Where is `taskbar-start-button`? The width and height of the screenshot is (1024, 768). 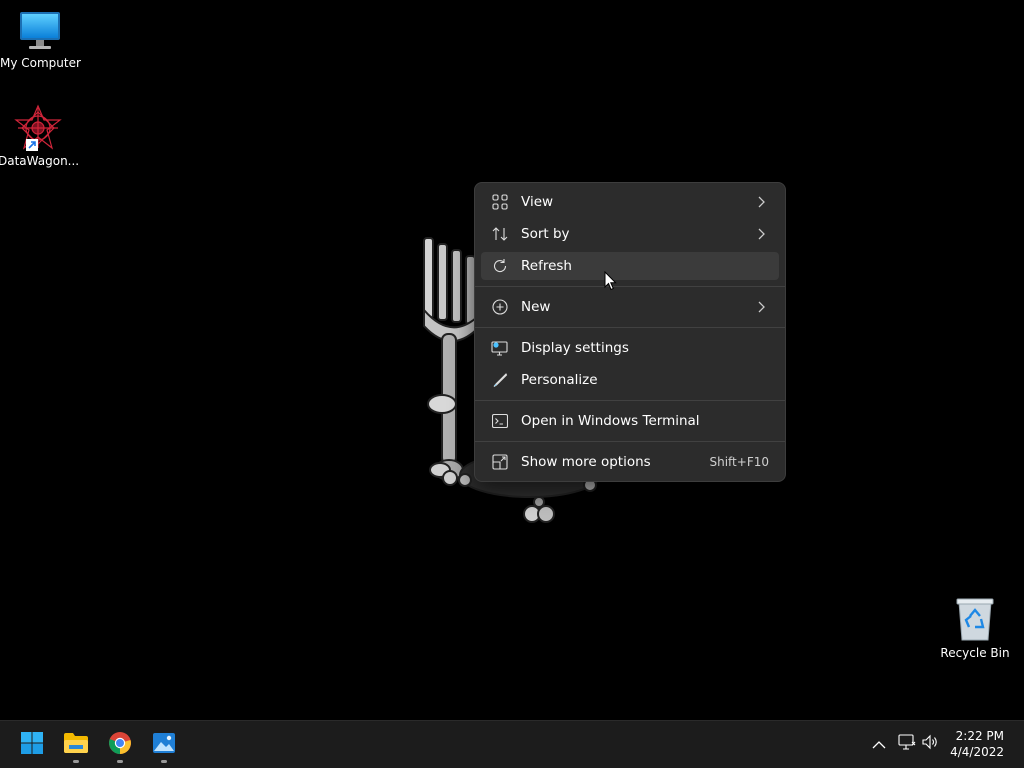
taskbar-start-button is located at coordinates (32, 745).